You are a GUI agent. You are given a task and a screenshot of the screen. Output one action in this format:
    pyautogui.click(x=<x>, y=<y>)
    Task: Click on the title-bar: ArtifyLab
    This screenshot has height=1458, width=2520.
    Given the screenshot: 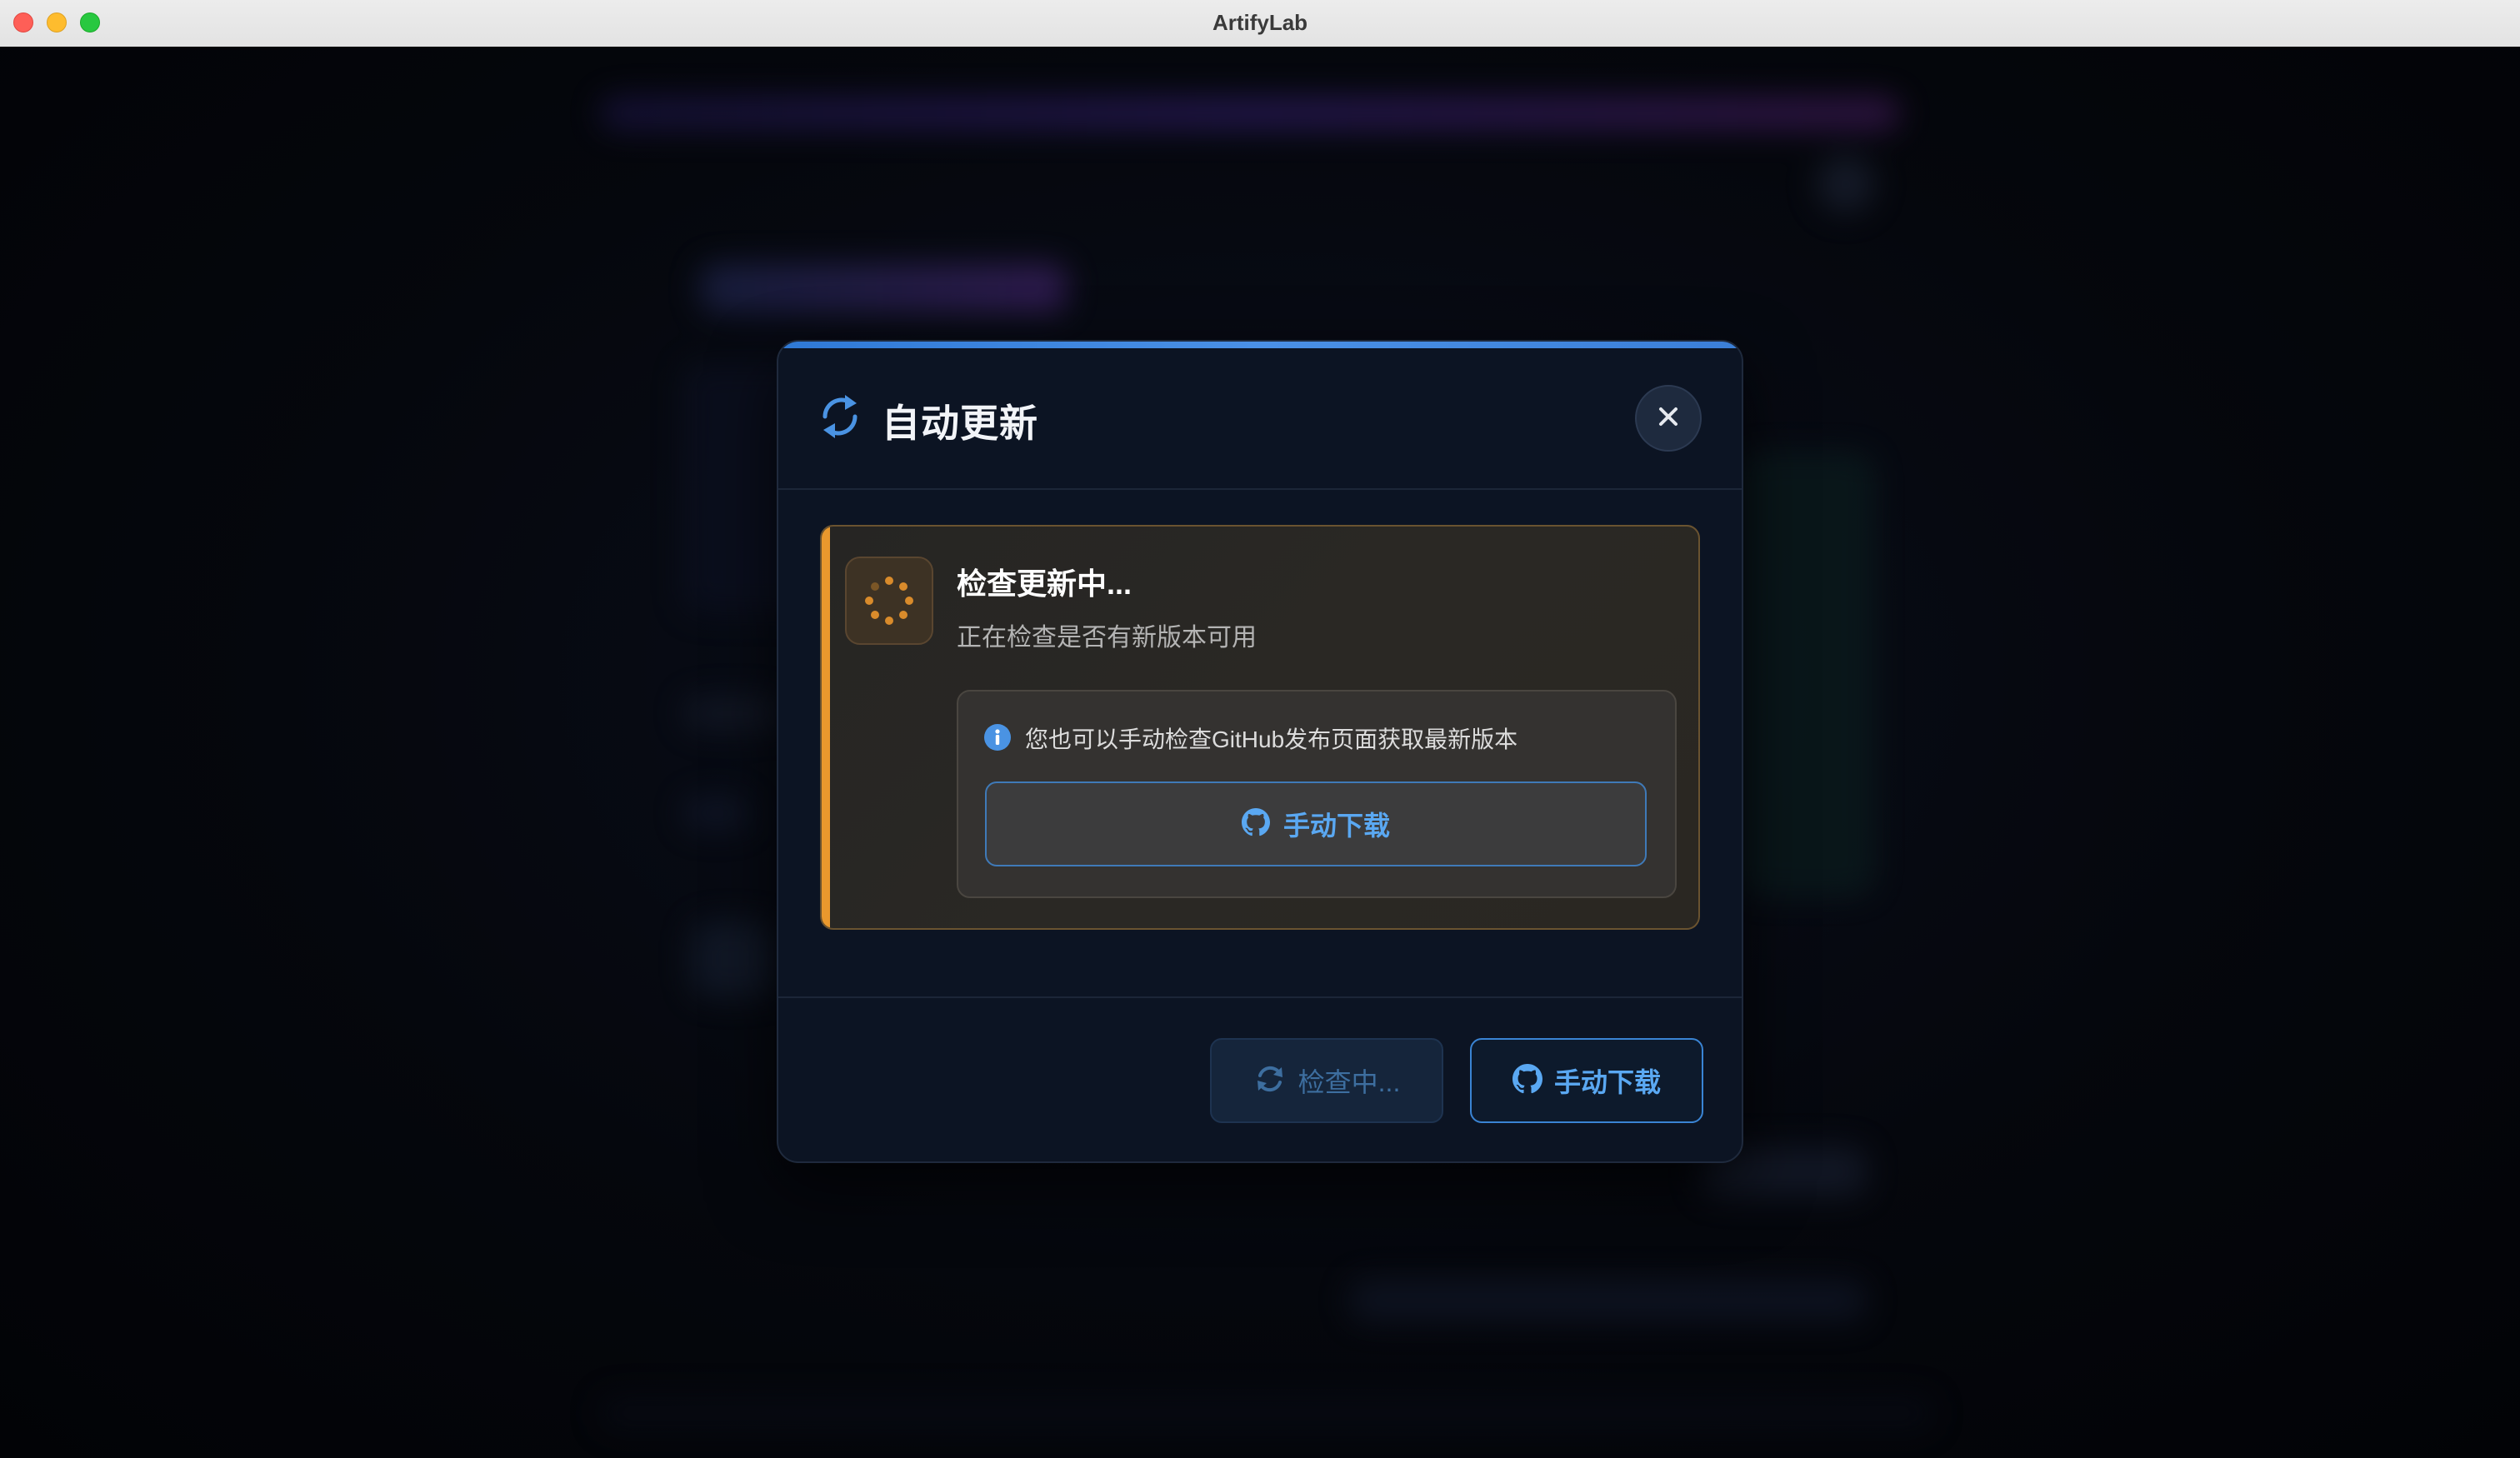 What is the action you would take?
    pyautogui.click(x=1260, y=23)
    